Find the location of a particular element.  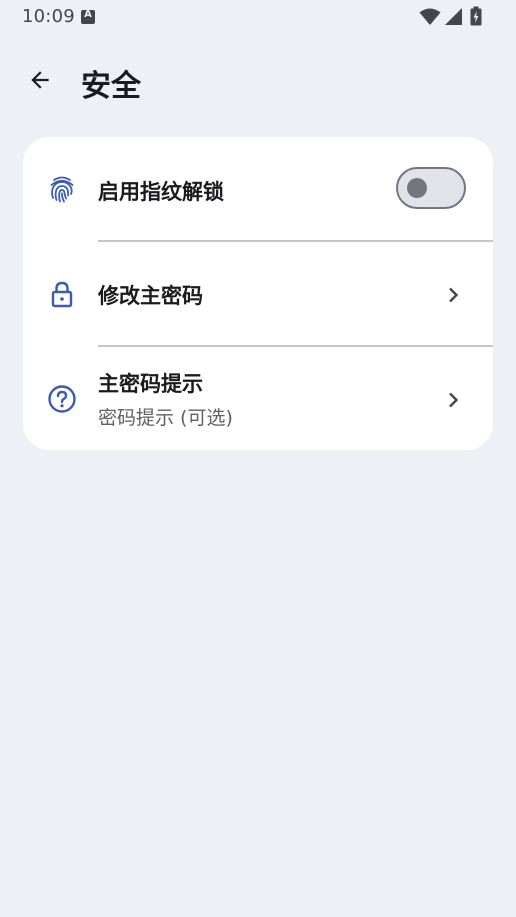

page-title: 安全 is located at coordinates (111, 86).